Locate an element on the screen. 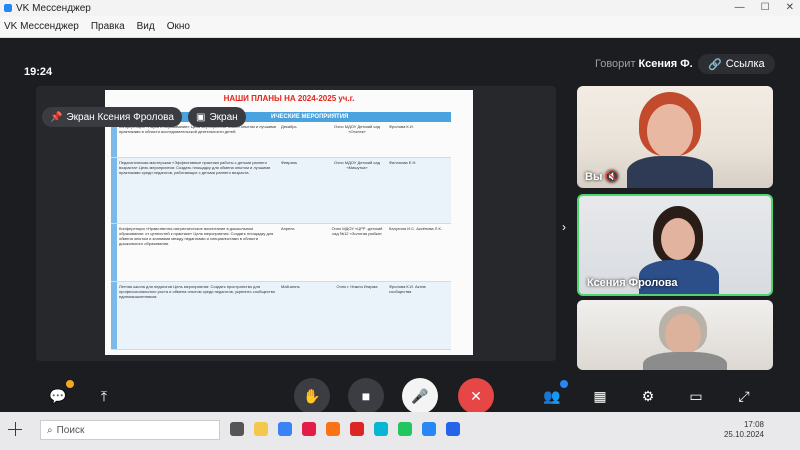  grid-view-button: ▦ is located at coordinates (600, 396).